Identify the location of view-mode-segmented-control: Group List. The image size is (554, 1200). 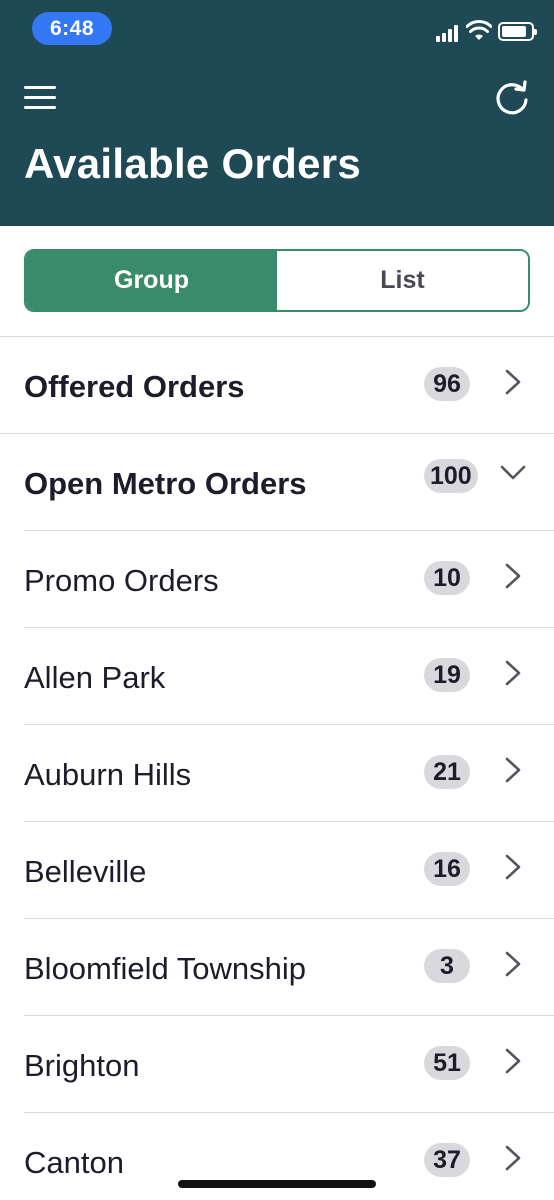
(277, 280).